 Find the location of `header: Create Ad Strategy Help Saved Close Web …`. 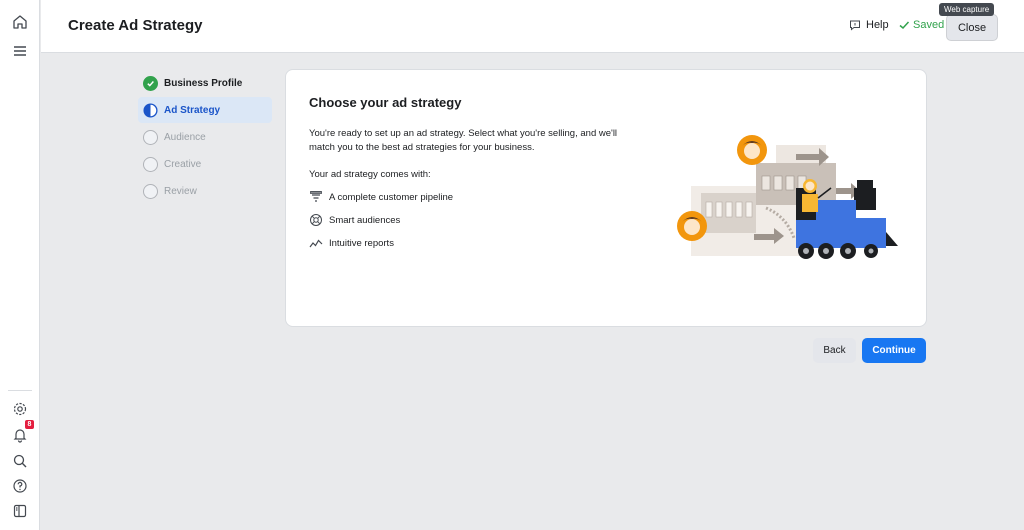

header: Create Ad Strategy Help Saved Close Web … is located at coordinates (532, 26).